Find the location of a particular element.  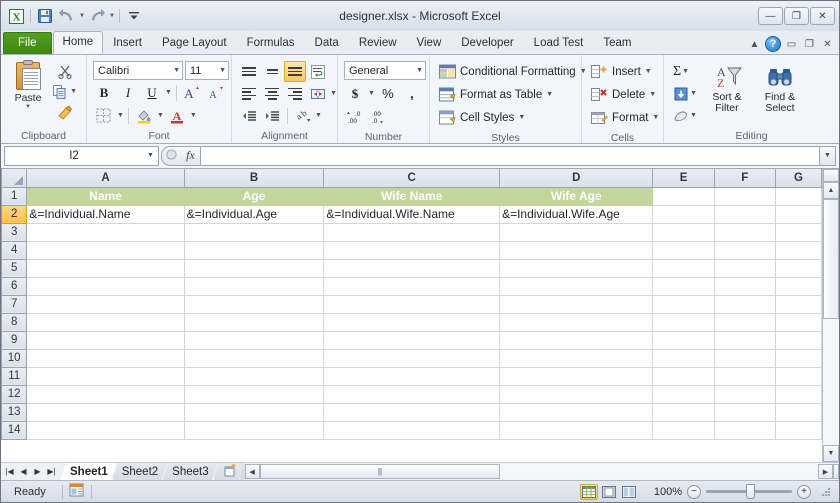

decrease-indent-button is located at coordinates (249, 115).